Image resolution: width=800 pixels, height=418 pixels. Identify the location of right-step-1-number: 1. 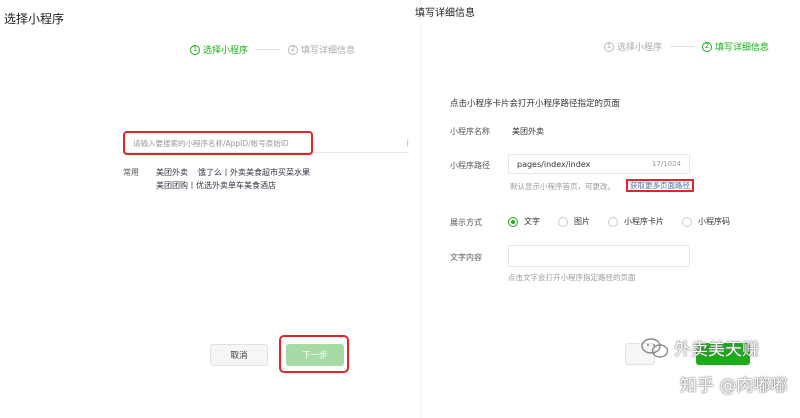
(609, 46).